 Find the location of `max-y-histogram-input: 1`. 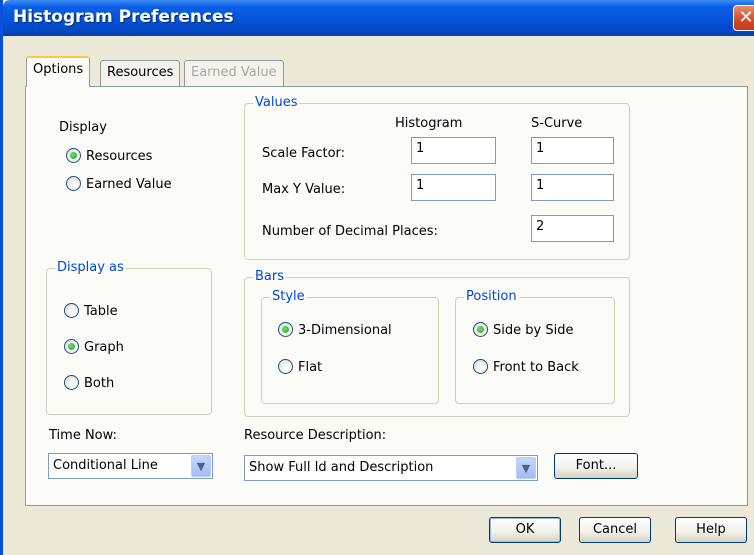

max-y-histogram-input: 1 is located at coordinates (453, 187).